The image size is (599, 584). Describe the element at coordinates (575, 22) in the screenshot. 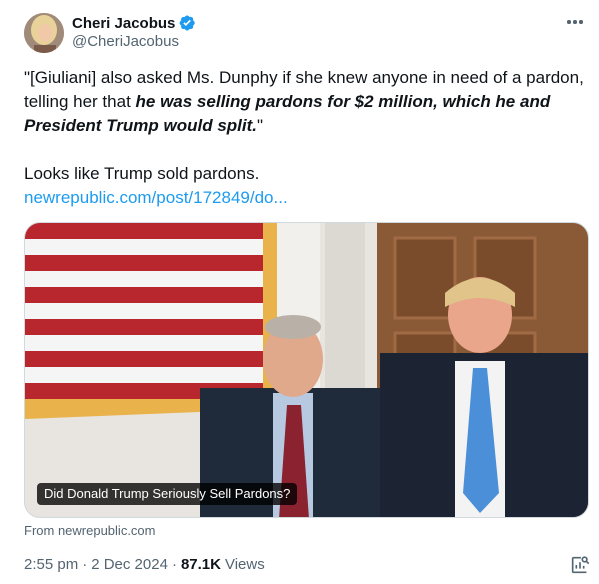

I see `more-options-button` at that location.